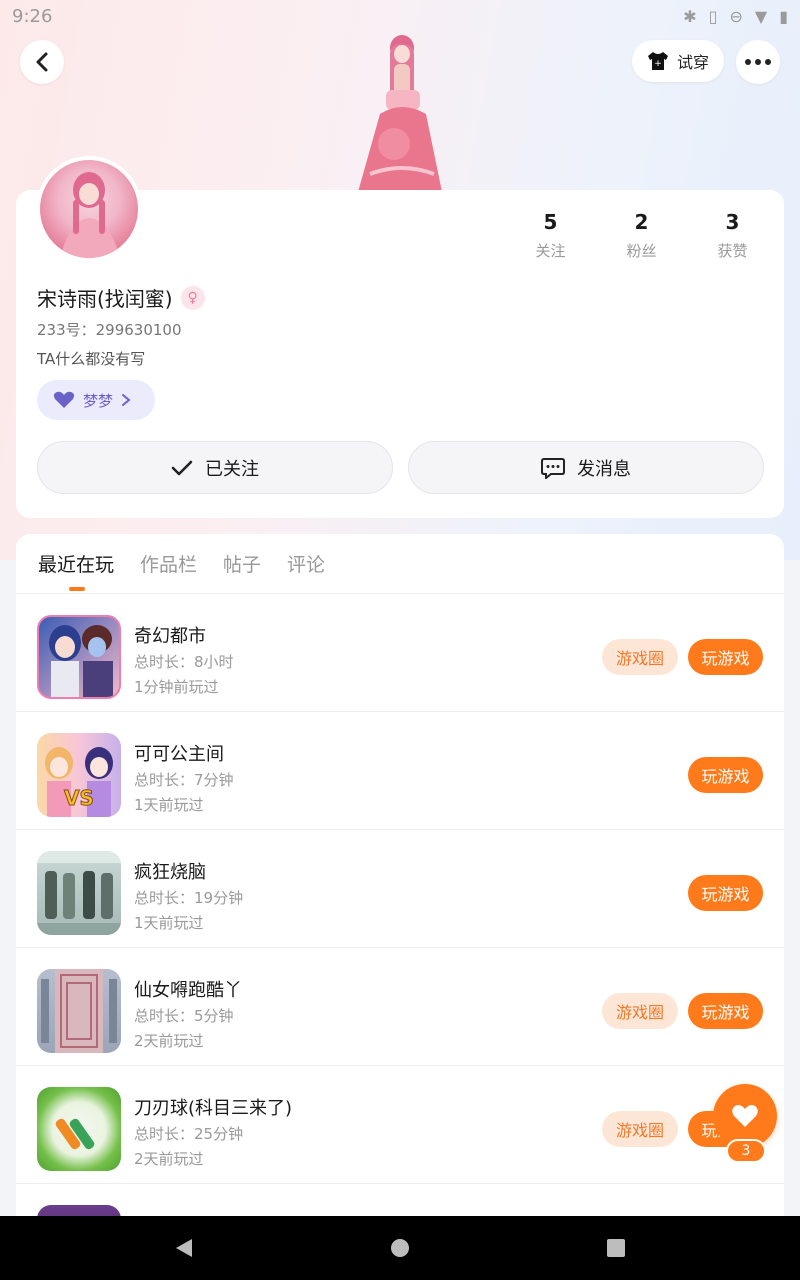  Describe the element at coordinates (64, 399) in the screenshot. I see `heart-tag-icon` at that location.